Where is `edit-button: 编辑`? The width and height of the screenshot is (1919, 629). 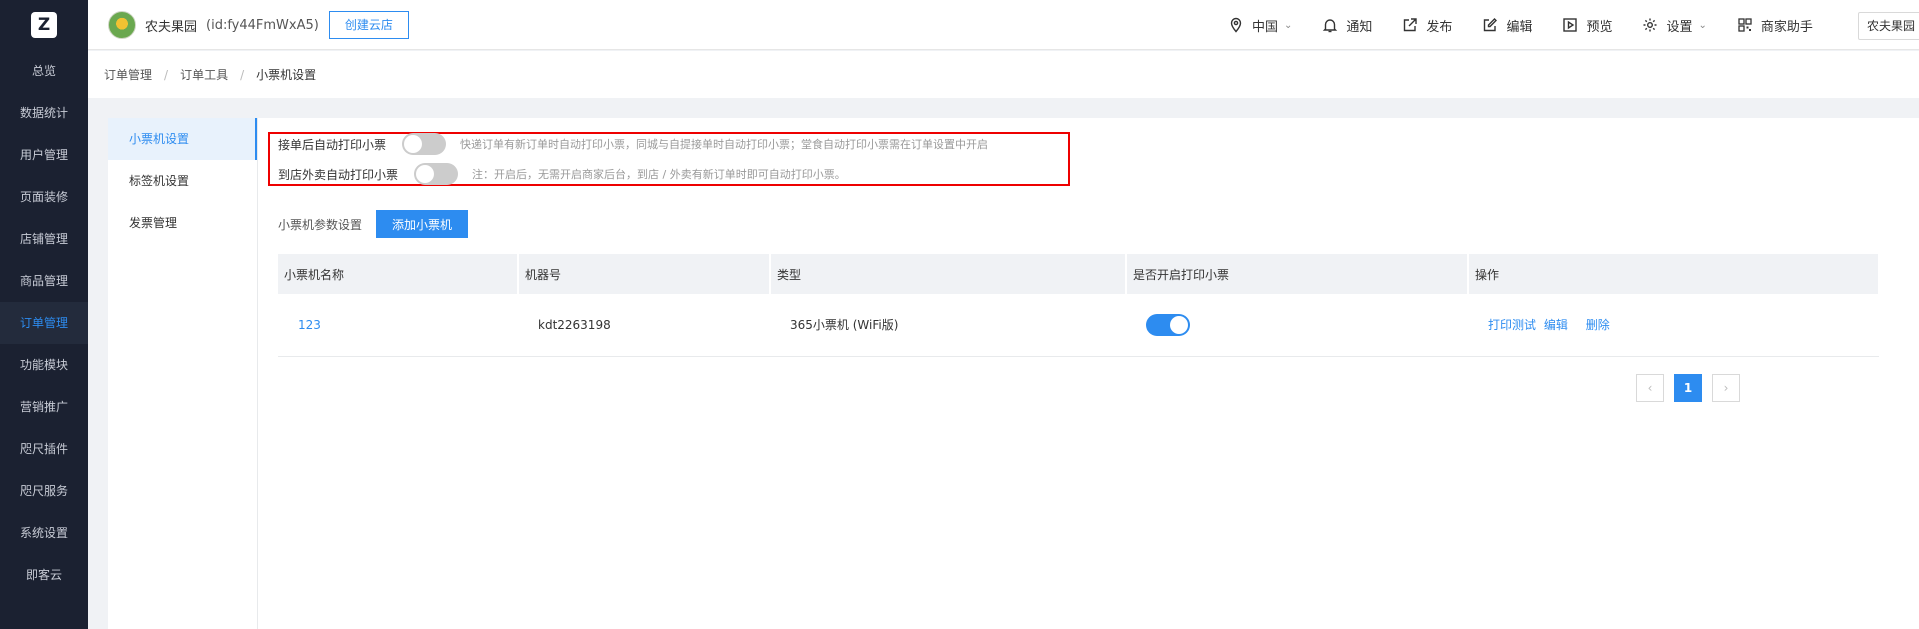 edit-button: 编辑 is located at coordinates (1507, 25).